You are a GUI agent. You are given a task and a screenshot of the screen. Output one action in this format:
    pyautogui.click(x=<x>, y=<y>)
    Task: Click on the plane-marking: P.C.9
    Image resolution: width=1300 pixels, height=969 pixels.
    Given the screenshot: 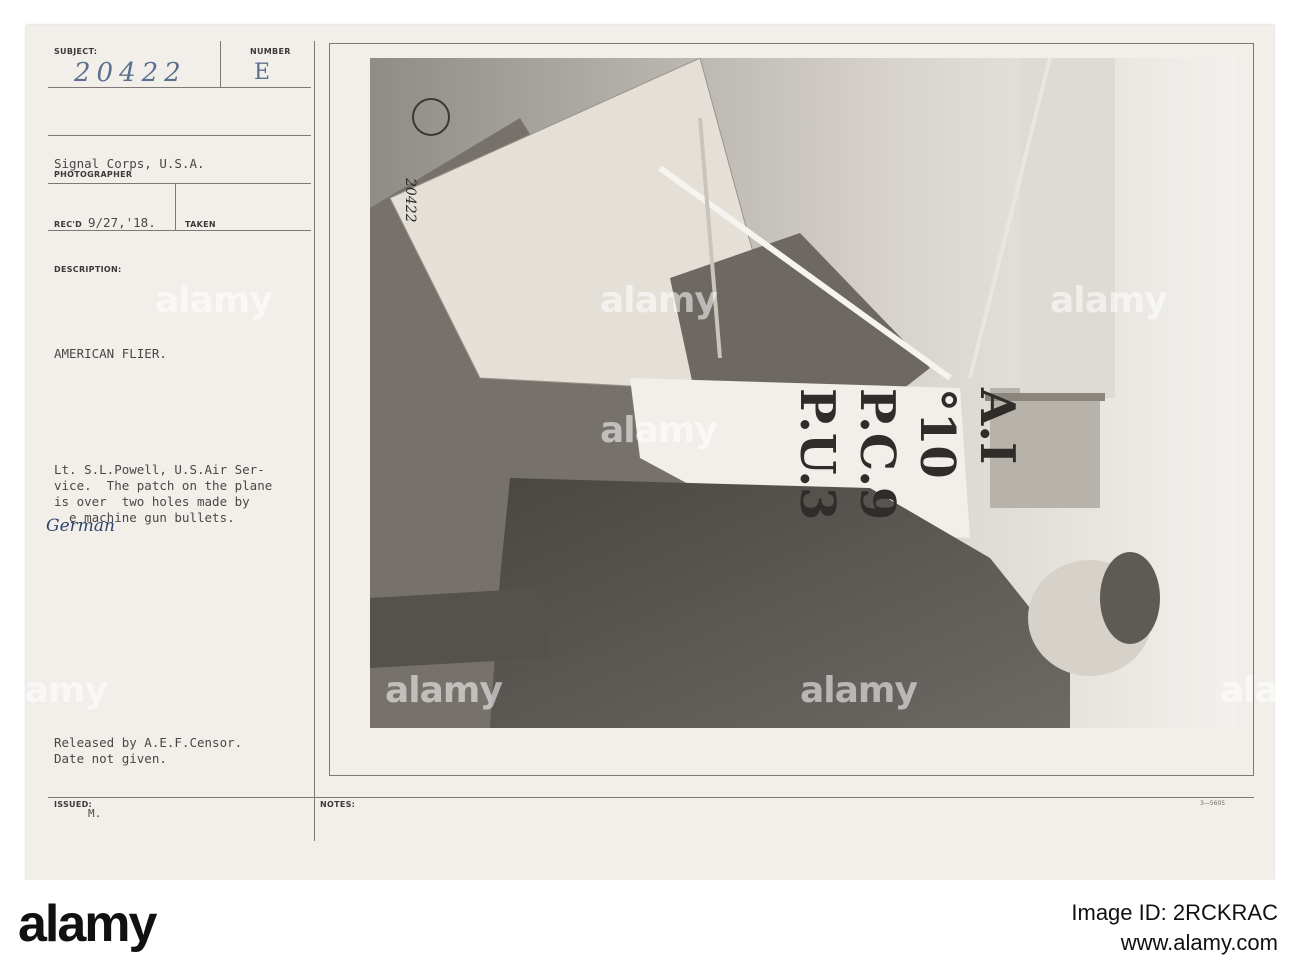 What is the action you would take?
    pyautogui.click(x=877, y=454)
    